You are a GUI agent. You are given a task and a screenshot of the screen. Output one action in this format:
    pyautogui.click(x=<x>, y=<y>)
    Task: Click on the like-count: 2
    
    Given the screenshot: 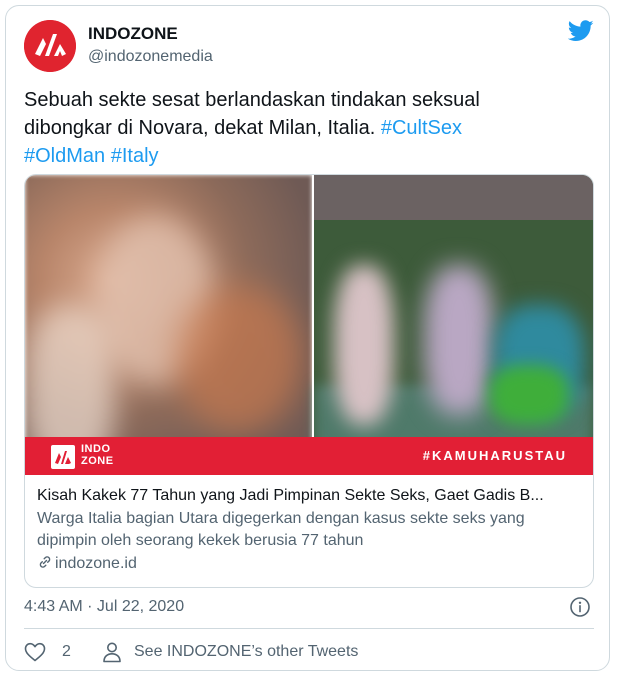 What is the action you would take?
    pyautogui.click(x=66, y=652)
    